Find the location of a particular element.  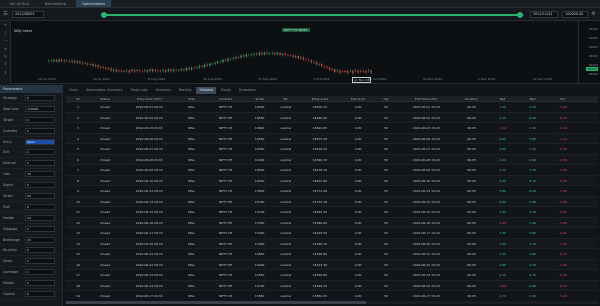

table-cell: 06:05 is located at coordinates (471, 201).